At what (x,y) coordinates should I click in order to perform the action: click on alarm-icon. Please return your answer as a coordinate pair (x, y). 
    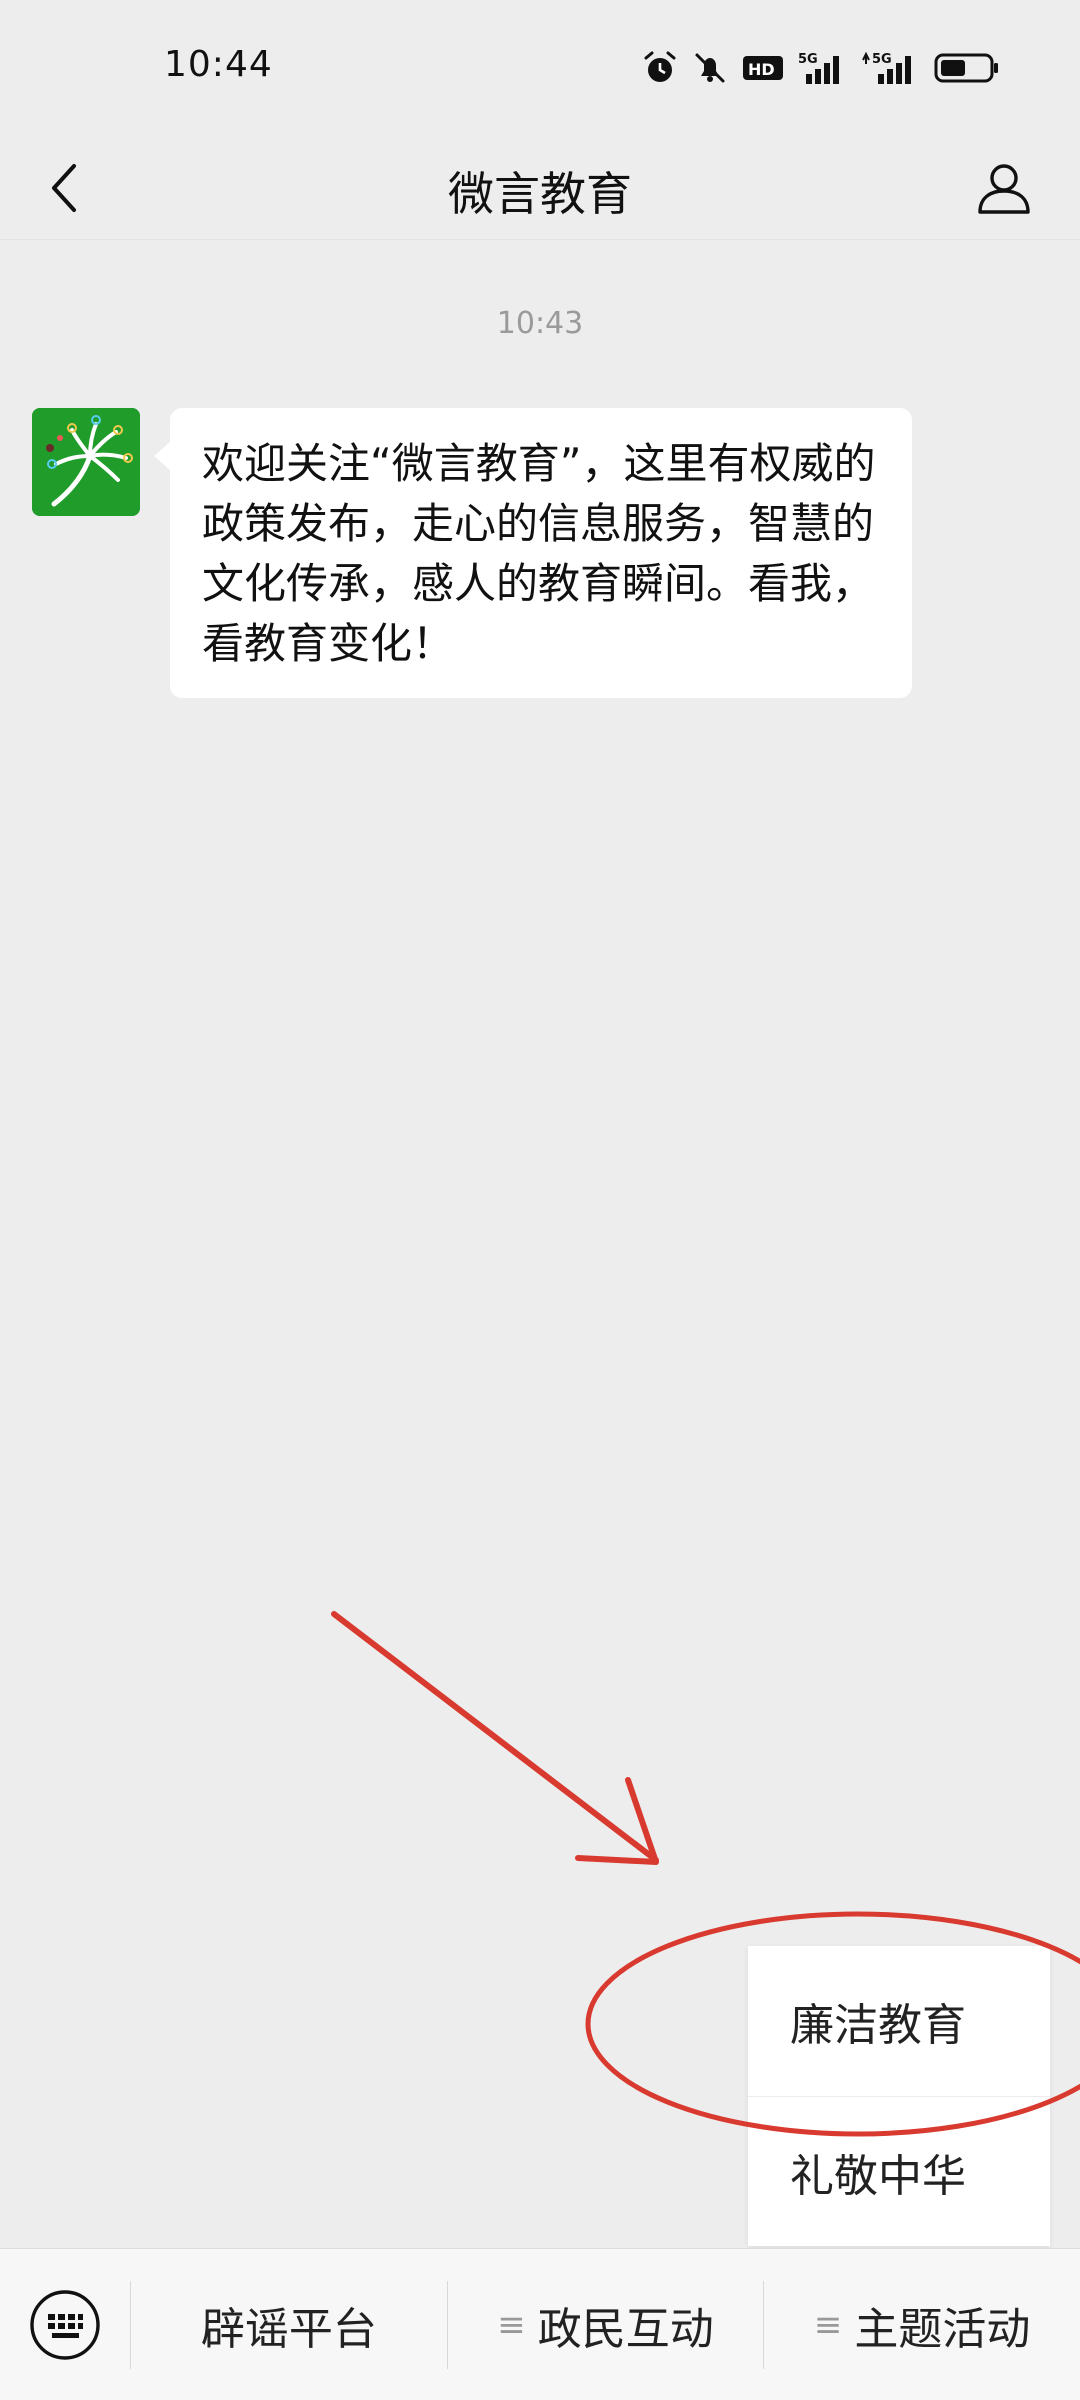
    Looking at the image, I should click on (660, 68).